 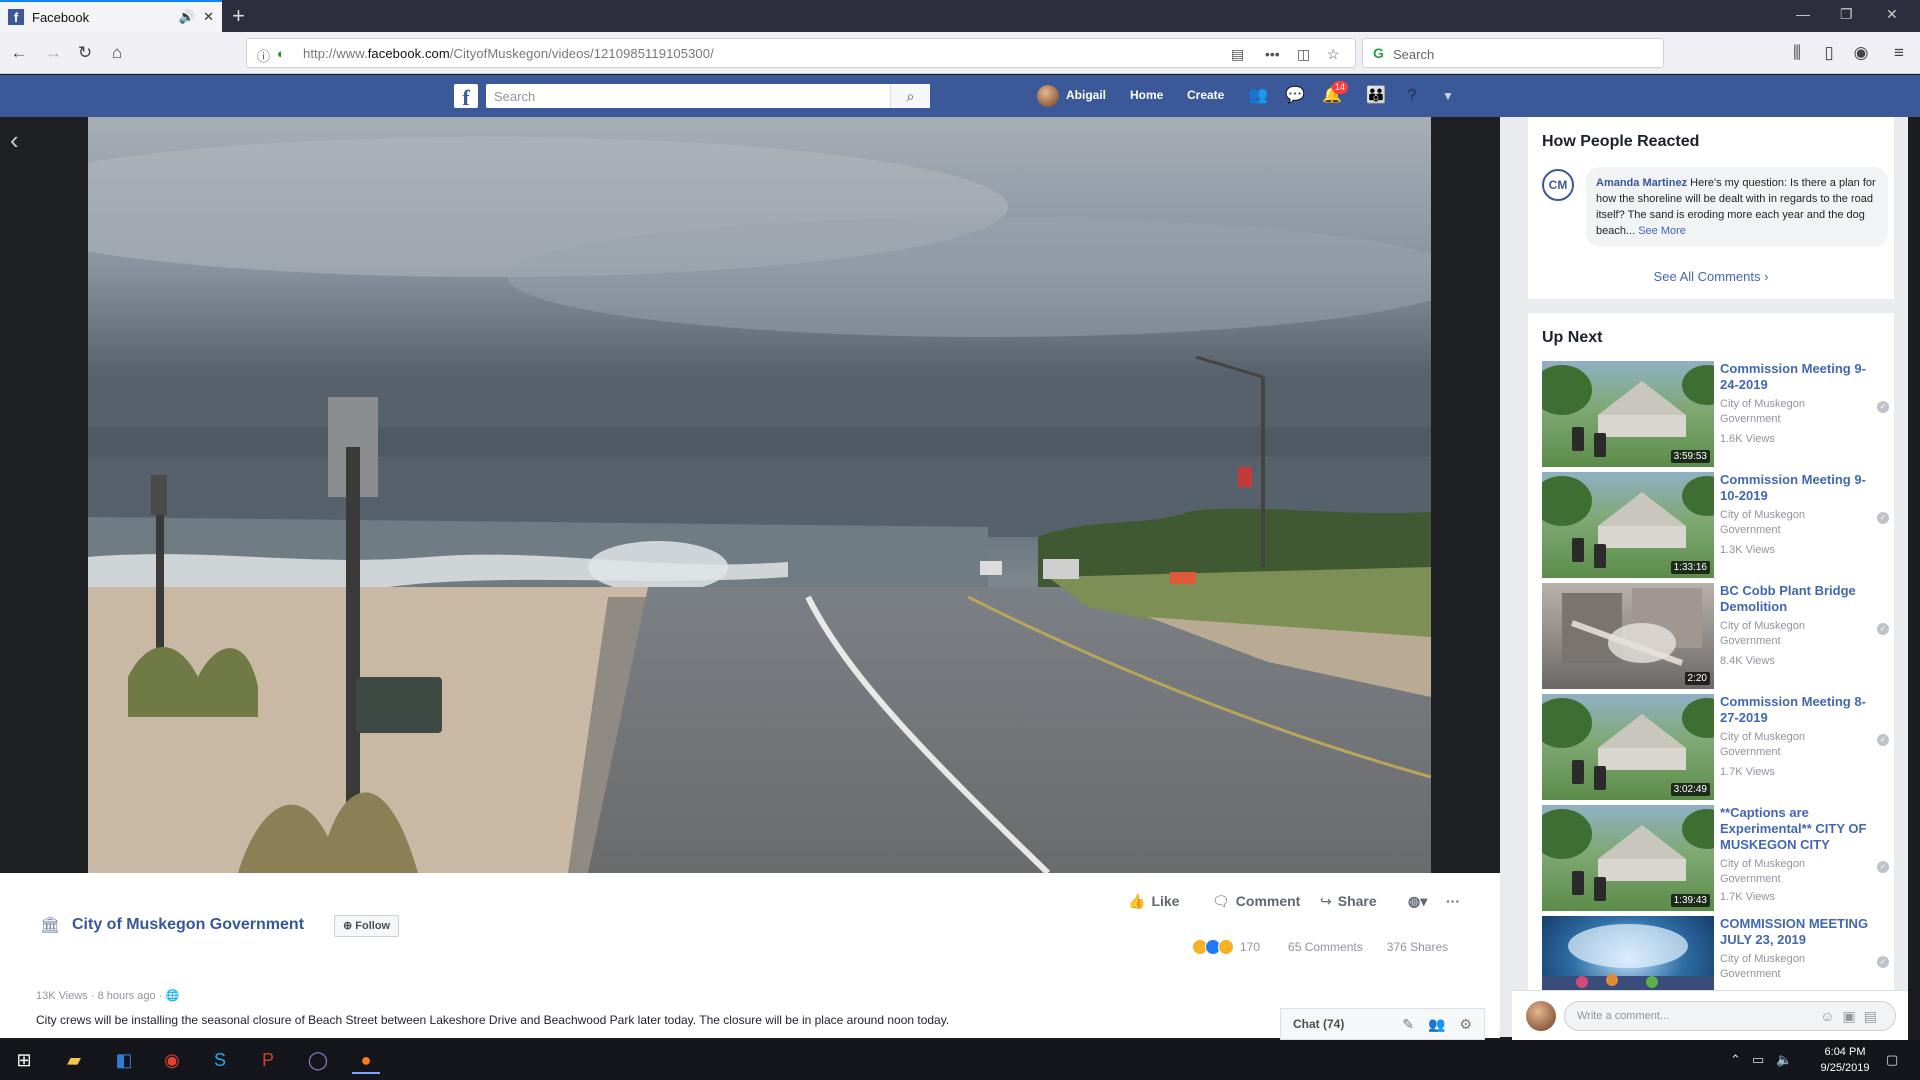 I want to click on comments-count: 65 Comments, so click(x=1325, y=947).